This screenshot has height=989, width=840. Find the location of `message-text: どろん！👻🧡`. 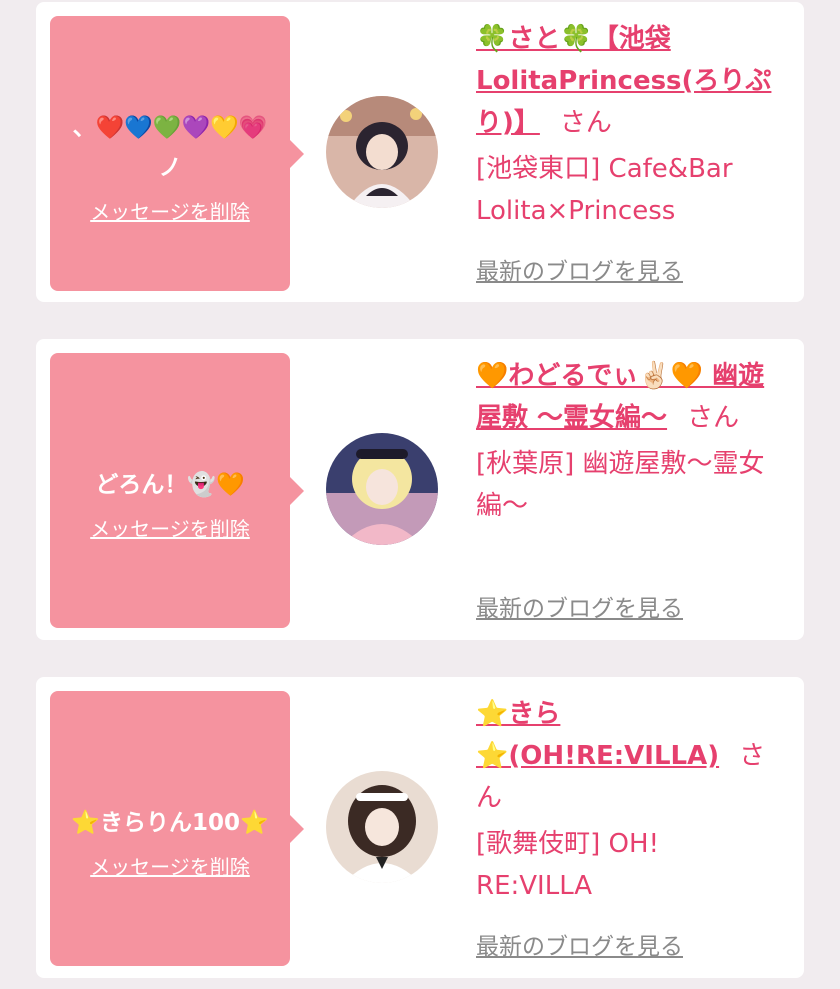

message-text: どろん！👻🧡 is located at coordinates (170, 485).